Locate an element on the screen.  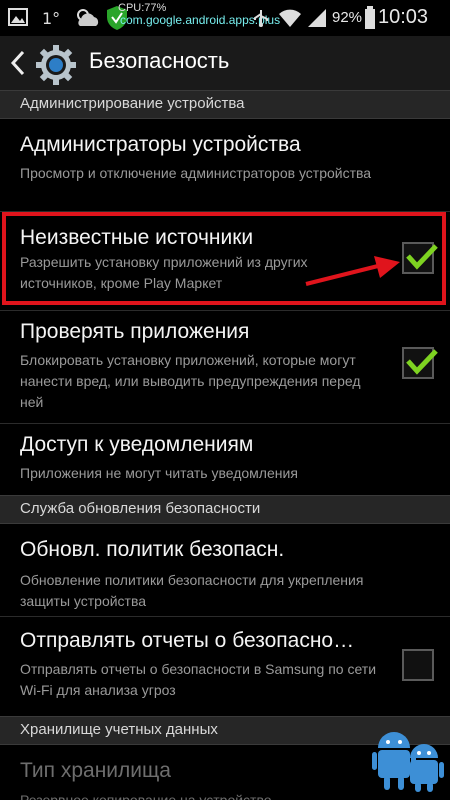
item-title: Обновл. политик безопасн. is located at coordinates (152, 549).